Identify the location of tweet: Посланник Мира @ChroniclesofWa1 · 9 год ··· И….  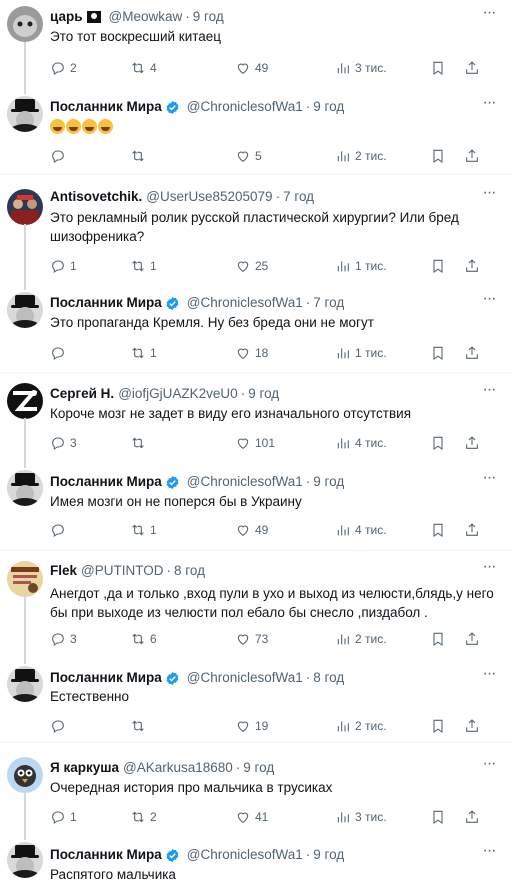
(256, 484).